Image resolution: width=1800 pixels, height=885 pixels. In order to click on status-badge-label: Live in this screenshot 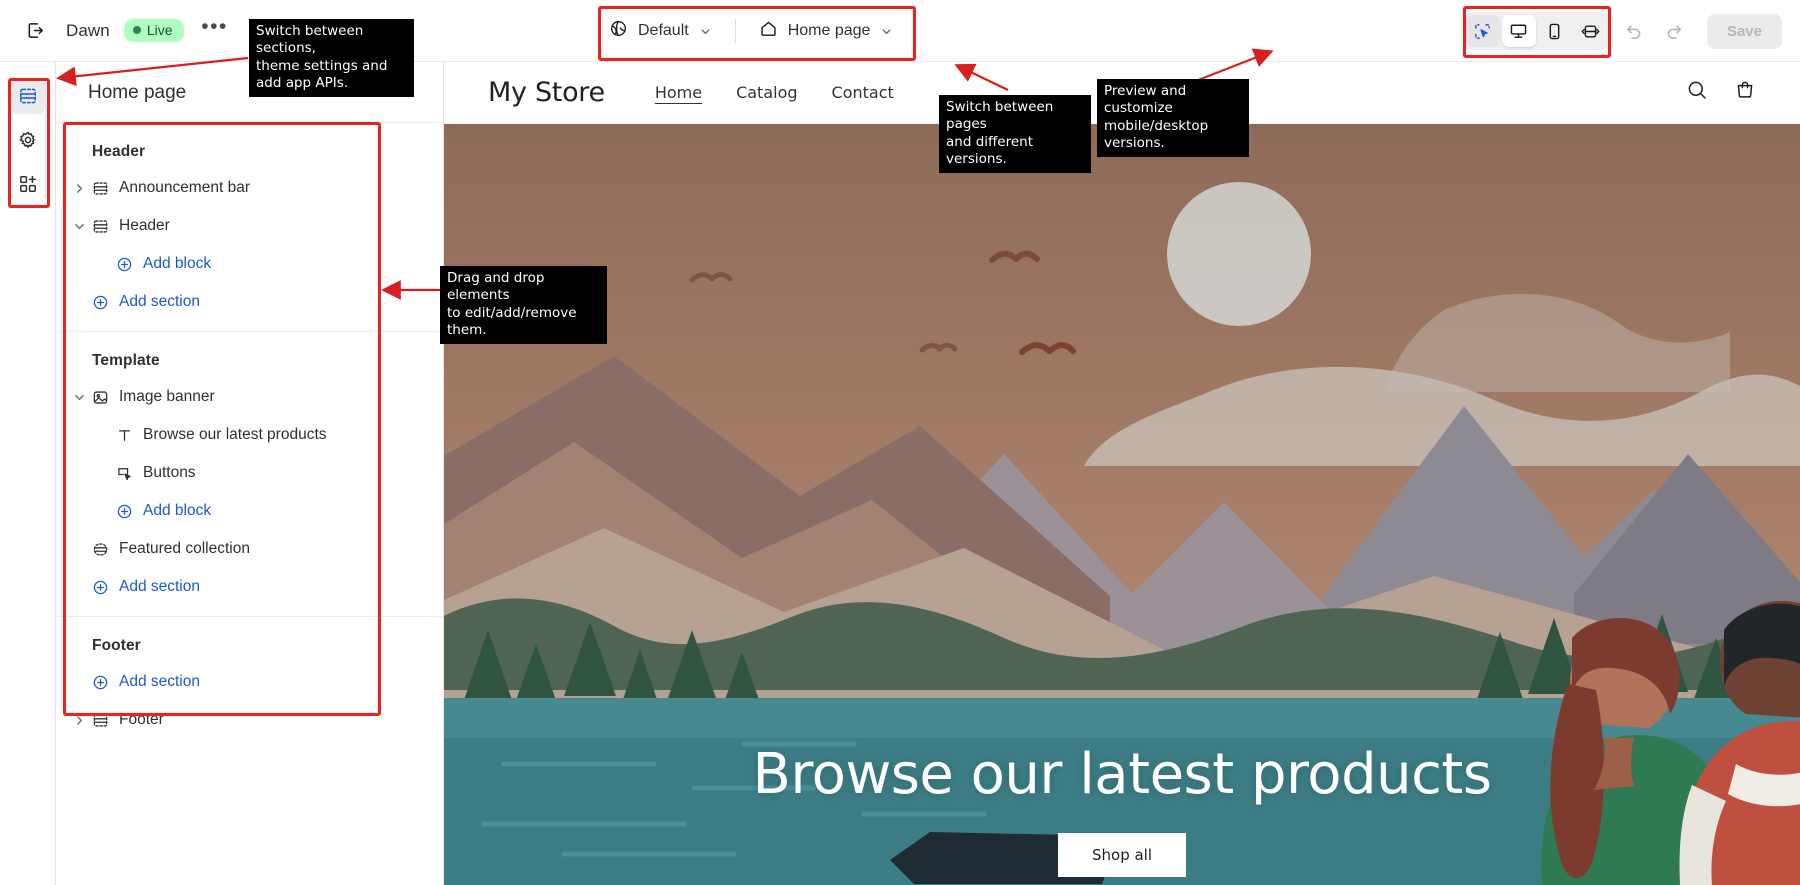, I will do `click(159, 30)`.